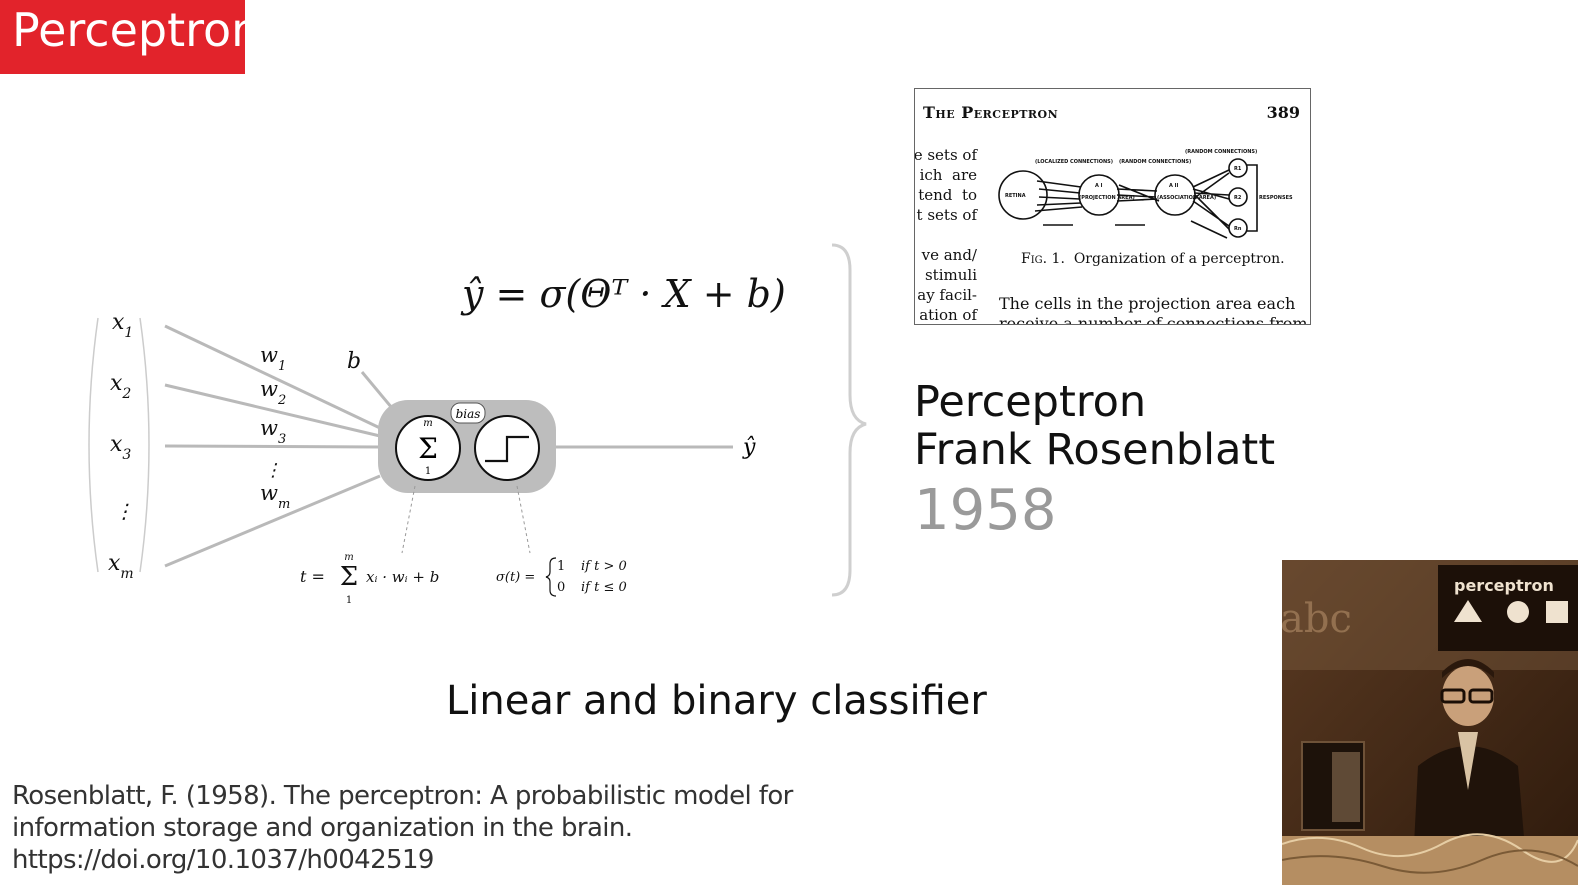 This screenshot has height=885, width=1578. I want to click on sum-lower-limit: 1, so click(428, 471).